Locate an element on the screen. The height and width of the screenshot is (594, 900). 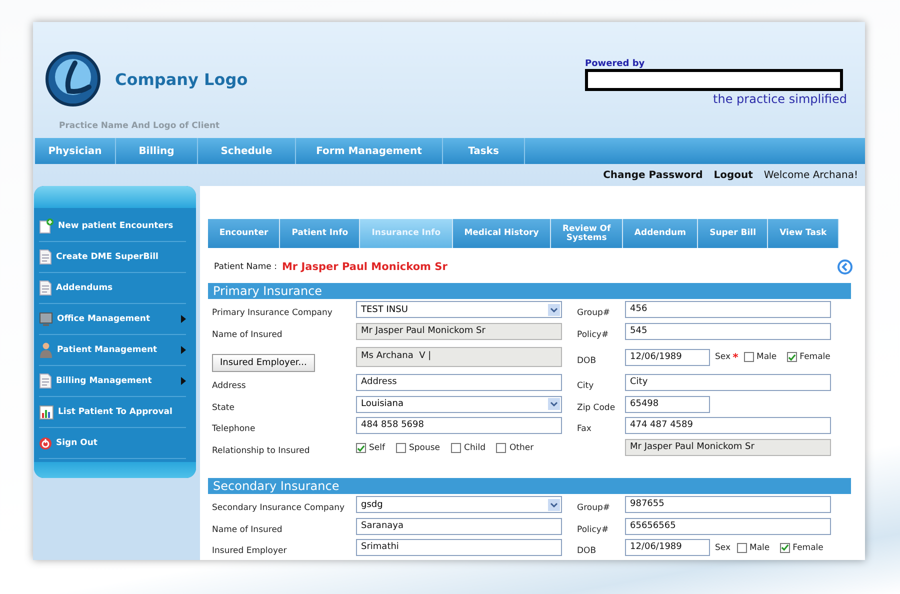
power-icon is located at coordinates (45, 443).